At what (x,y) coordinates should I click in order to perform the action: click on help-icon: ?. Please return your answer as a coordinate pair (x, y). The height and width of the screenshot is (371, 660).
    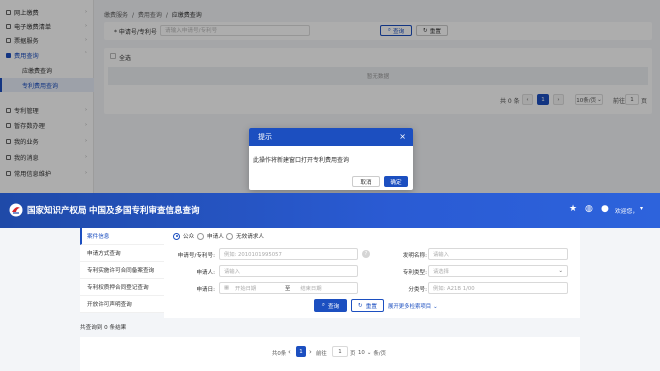
    Looking at the image, I should click on (366, 254).